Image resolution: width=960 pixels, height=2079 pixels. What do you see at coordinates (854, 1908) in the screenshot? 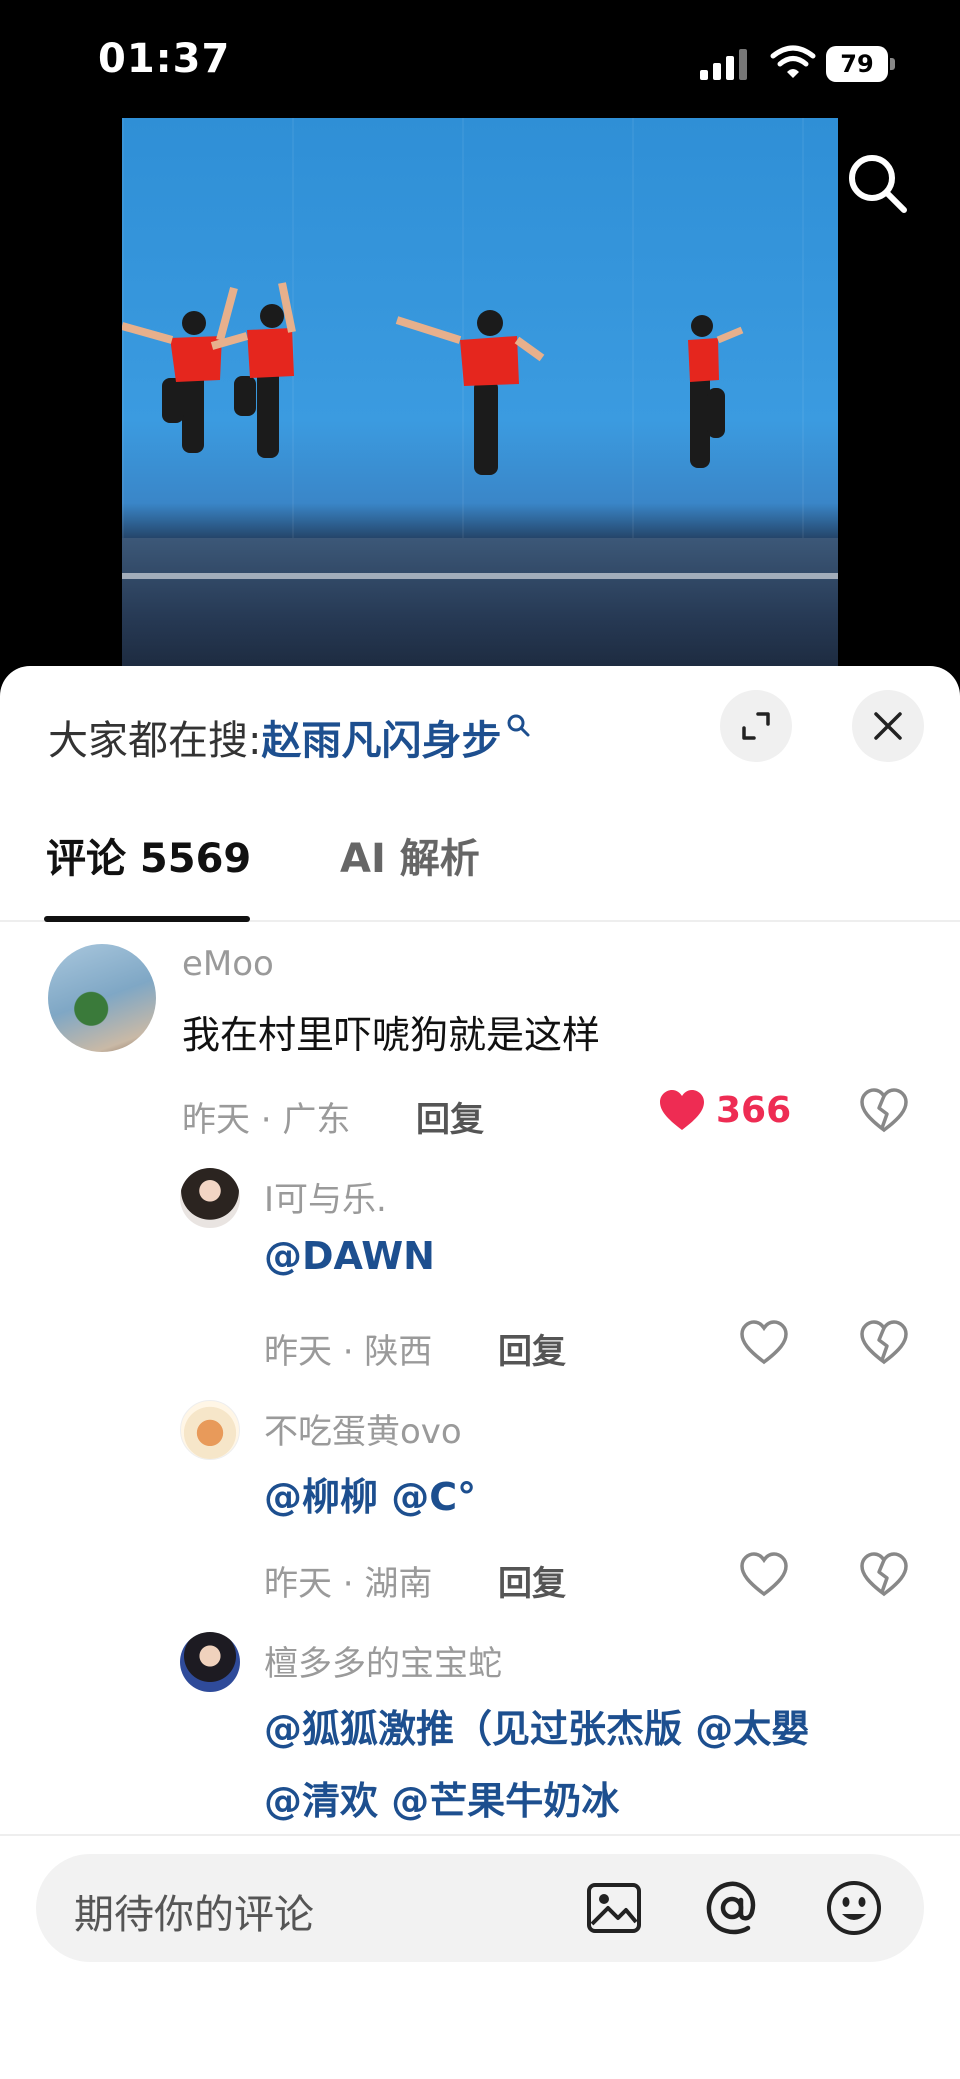
I see `emoji-icon` at bounding box center [854, 1908].